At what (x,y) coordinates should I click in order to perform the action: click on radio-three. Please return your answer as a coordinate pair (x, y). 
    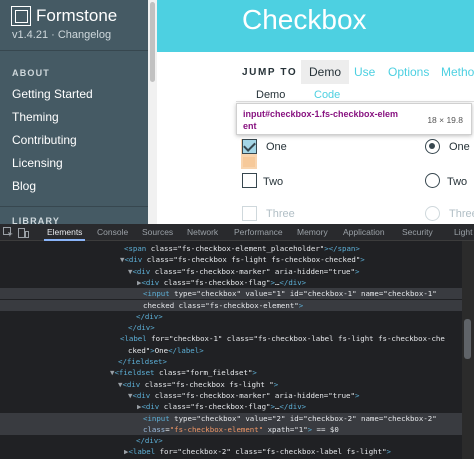
    Looking at the image, I should click on (432, 213).